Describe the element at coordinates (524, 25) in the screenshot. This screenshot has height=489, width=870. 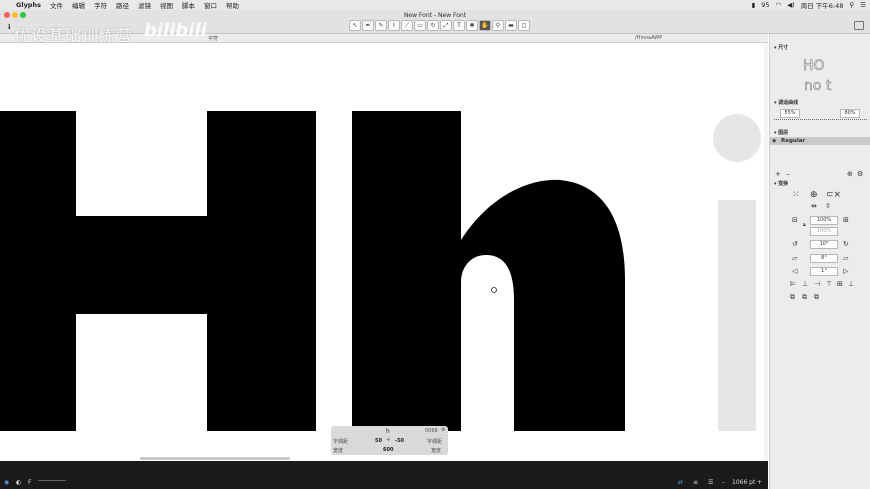
I see `preview-tool-icon: ◻` at that location.